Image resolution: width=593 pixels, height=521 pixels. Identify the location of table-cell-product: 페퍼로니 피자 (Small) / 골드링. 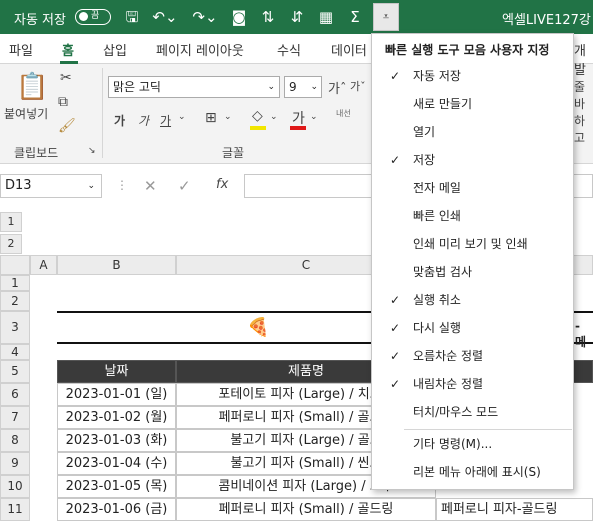
(306, 509).